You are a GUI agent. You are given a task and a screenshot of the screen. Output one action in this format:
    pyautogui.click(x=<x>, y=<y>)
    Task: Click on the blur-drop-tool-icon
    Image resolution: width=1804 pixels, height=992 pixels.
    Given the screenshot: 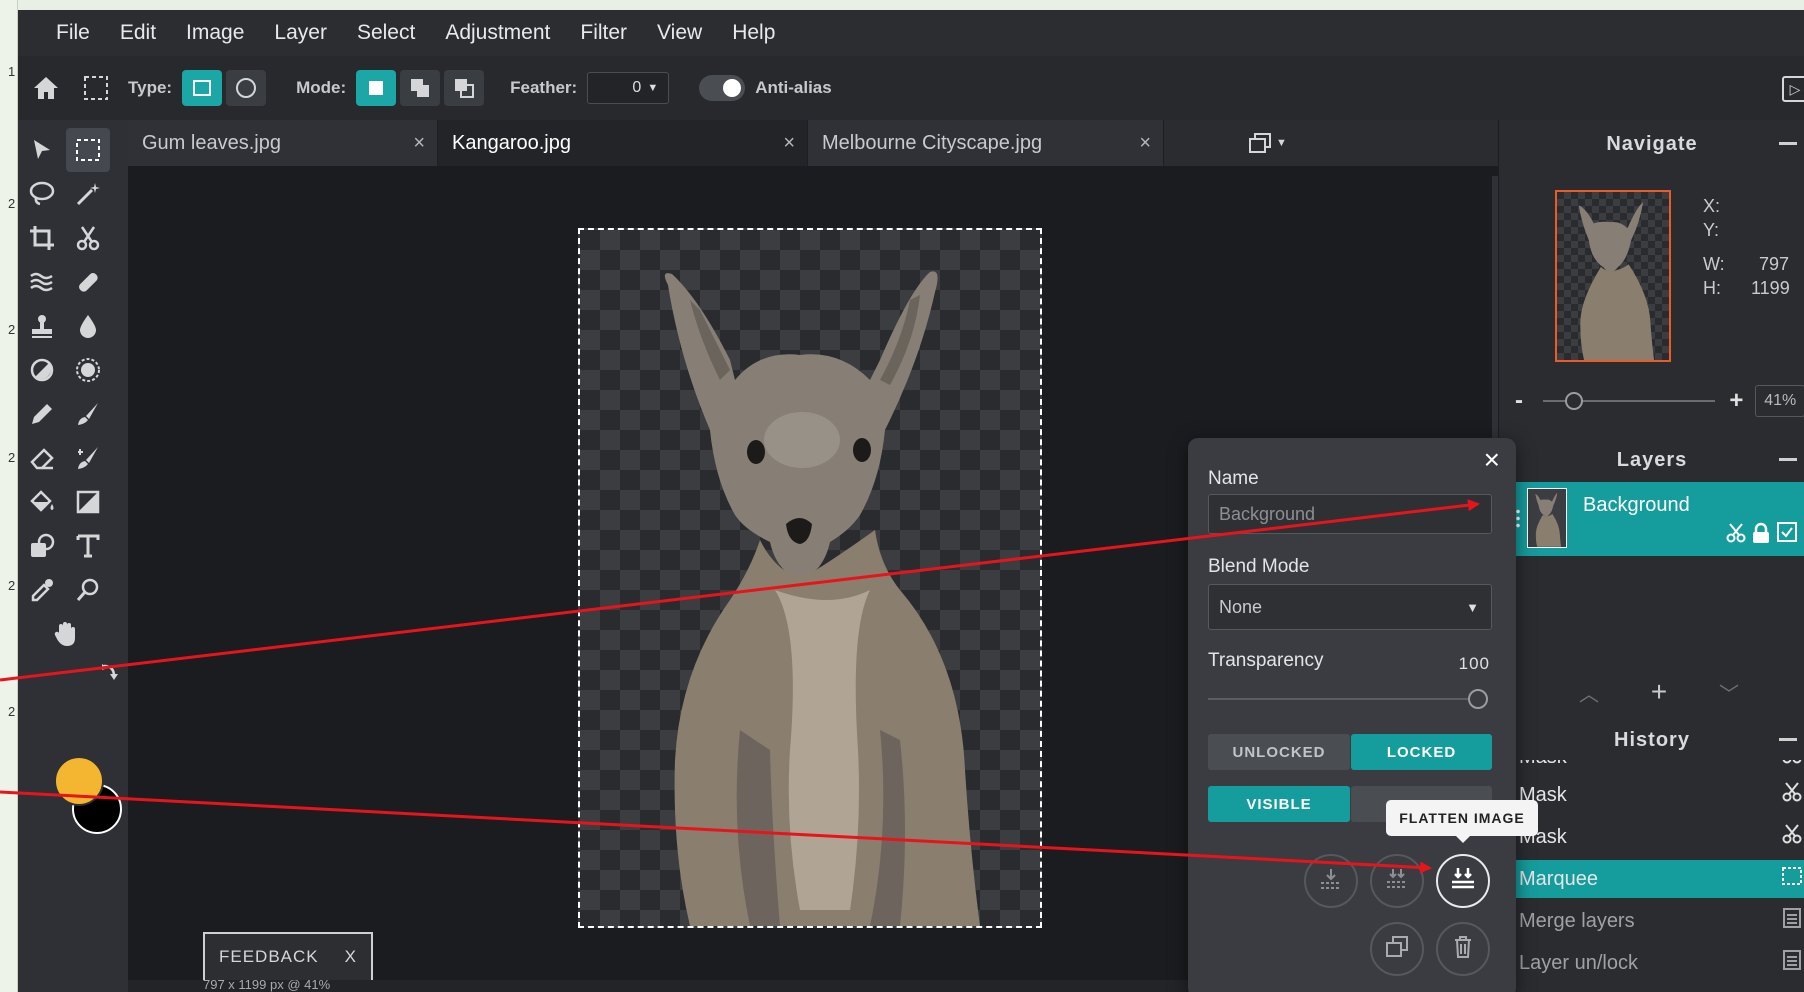 What is the action you would take?
    pyautogui.click(x=88, y=326)
    